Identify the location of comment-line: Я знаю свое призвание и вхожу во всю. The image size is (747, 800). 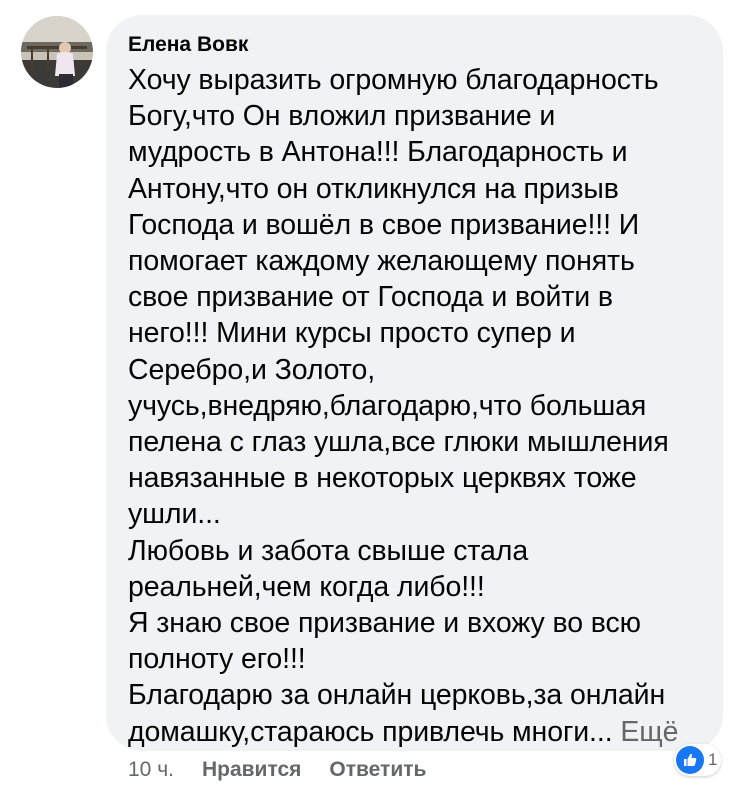
(384, 623).